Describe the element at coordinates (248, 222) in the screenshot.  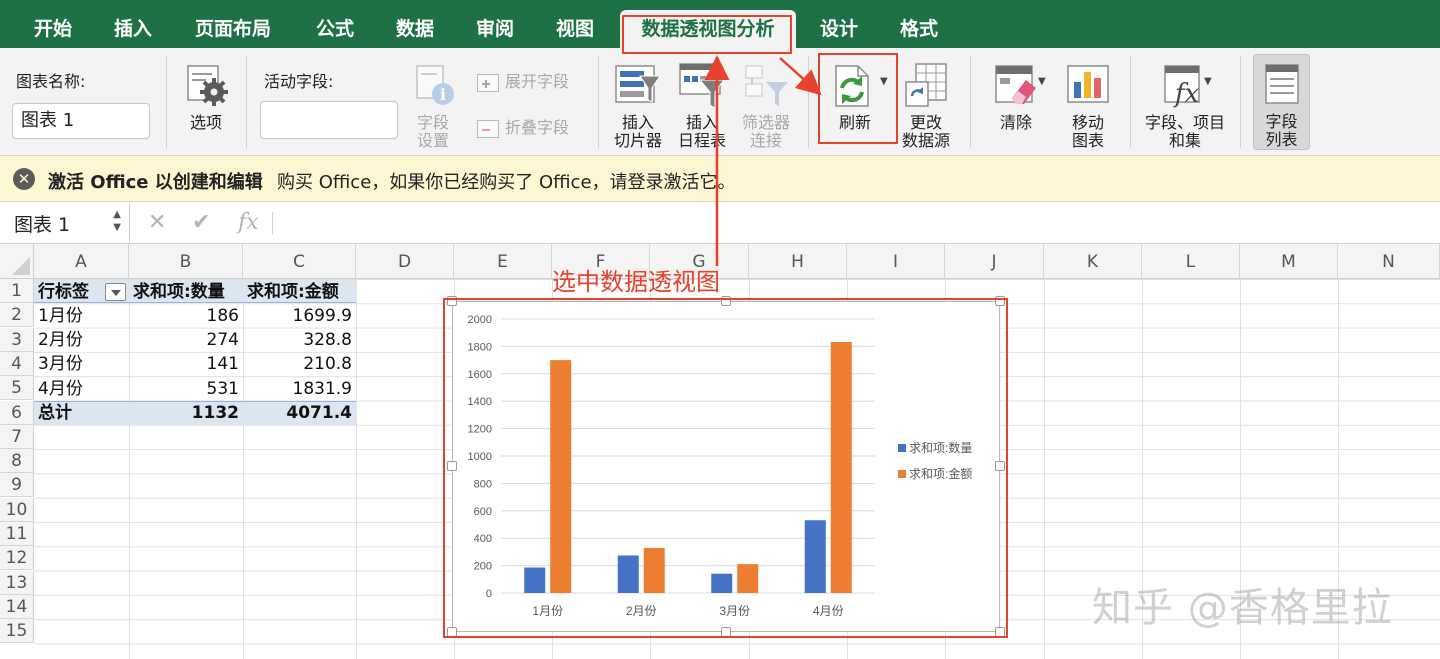
I see `fx-icon: fx` at that location.